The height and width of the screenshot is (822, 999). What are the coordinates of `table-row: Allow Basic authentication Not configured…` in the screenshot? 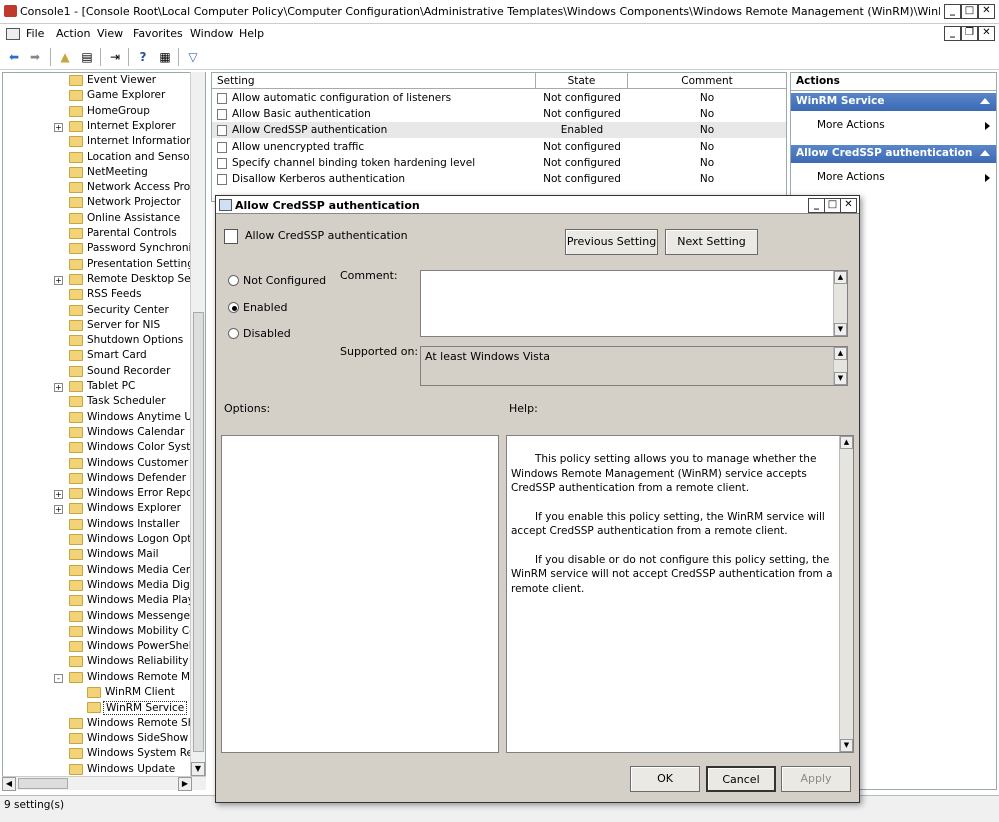 It's located at (499, 114).